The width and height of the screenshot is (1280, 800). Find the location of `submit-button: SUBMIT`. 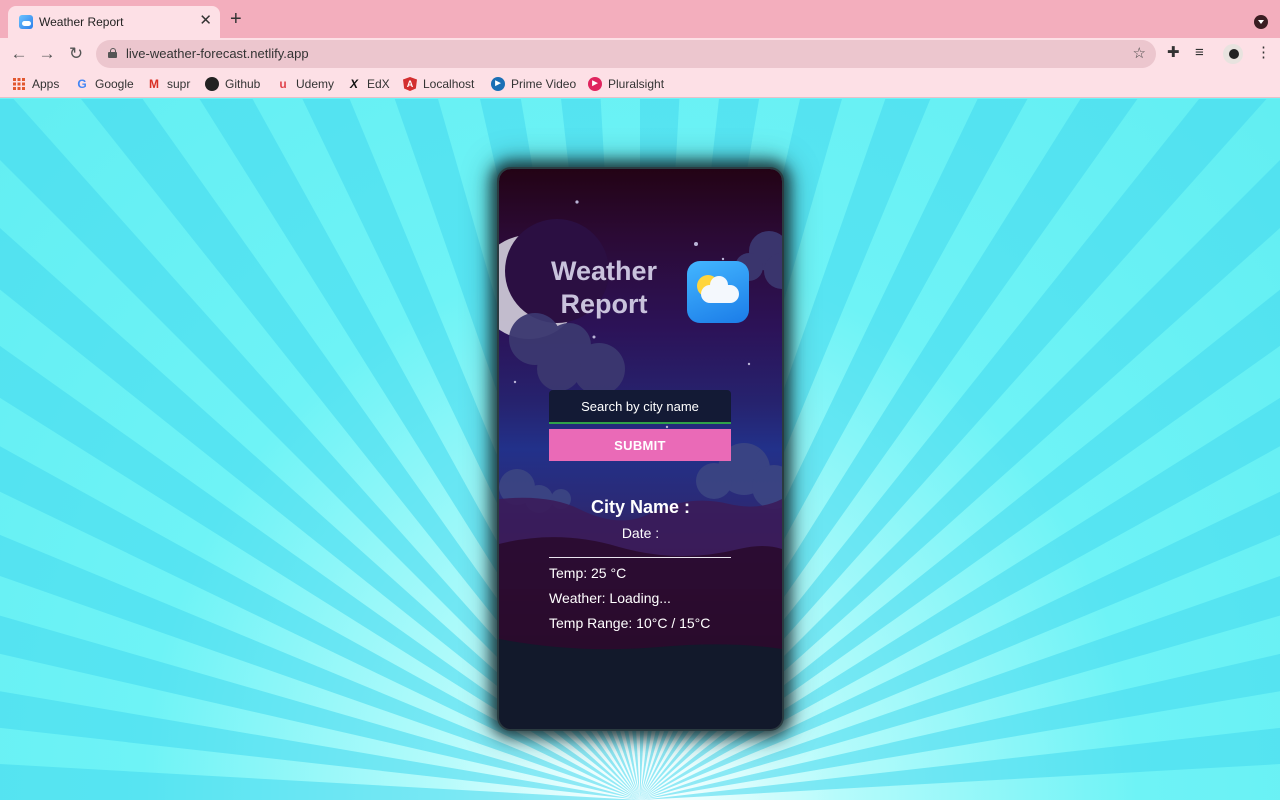

submit-button: SUBMIT is located at coordinates (640, 445).